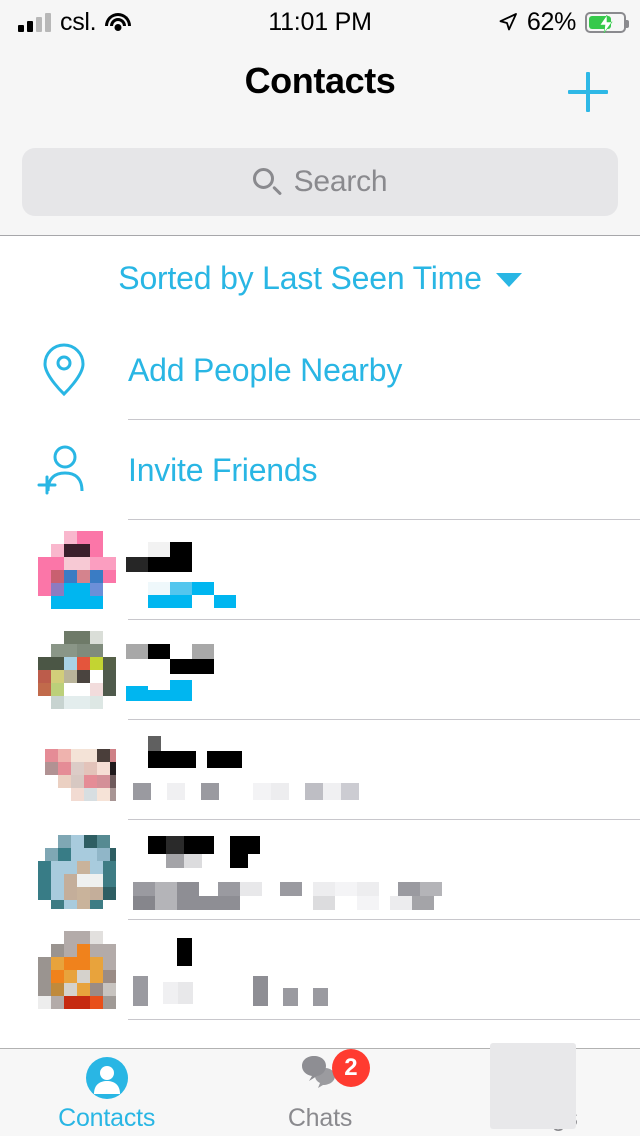 The width and height of the screenshot is (640, 1136). I want to click on status-bar-right: 62%, so click(563, 22).